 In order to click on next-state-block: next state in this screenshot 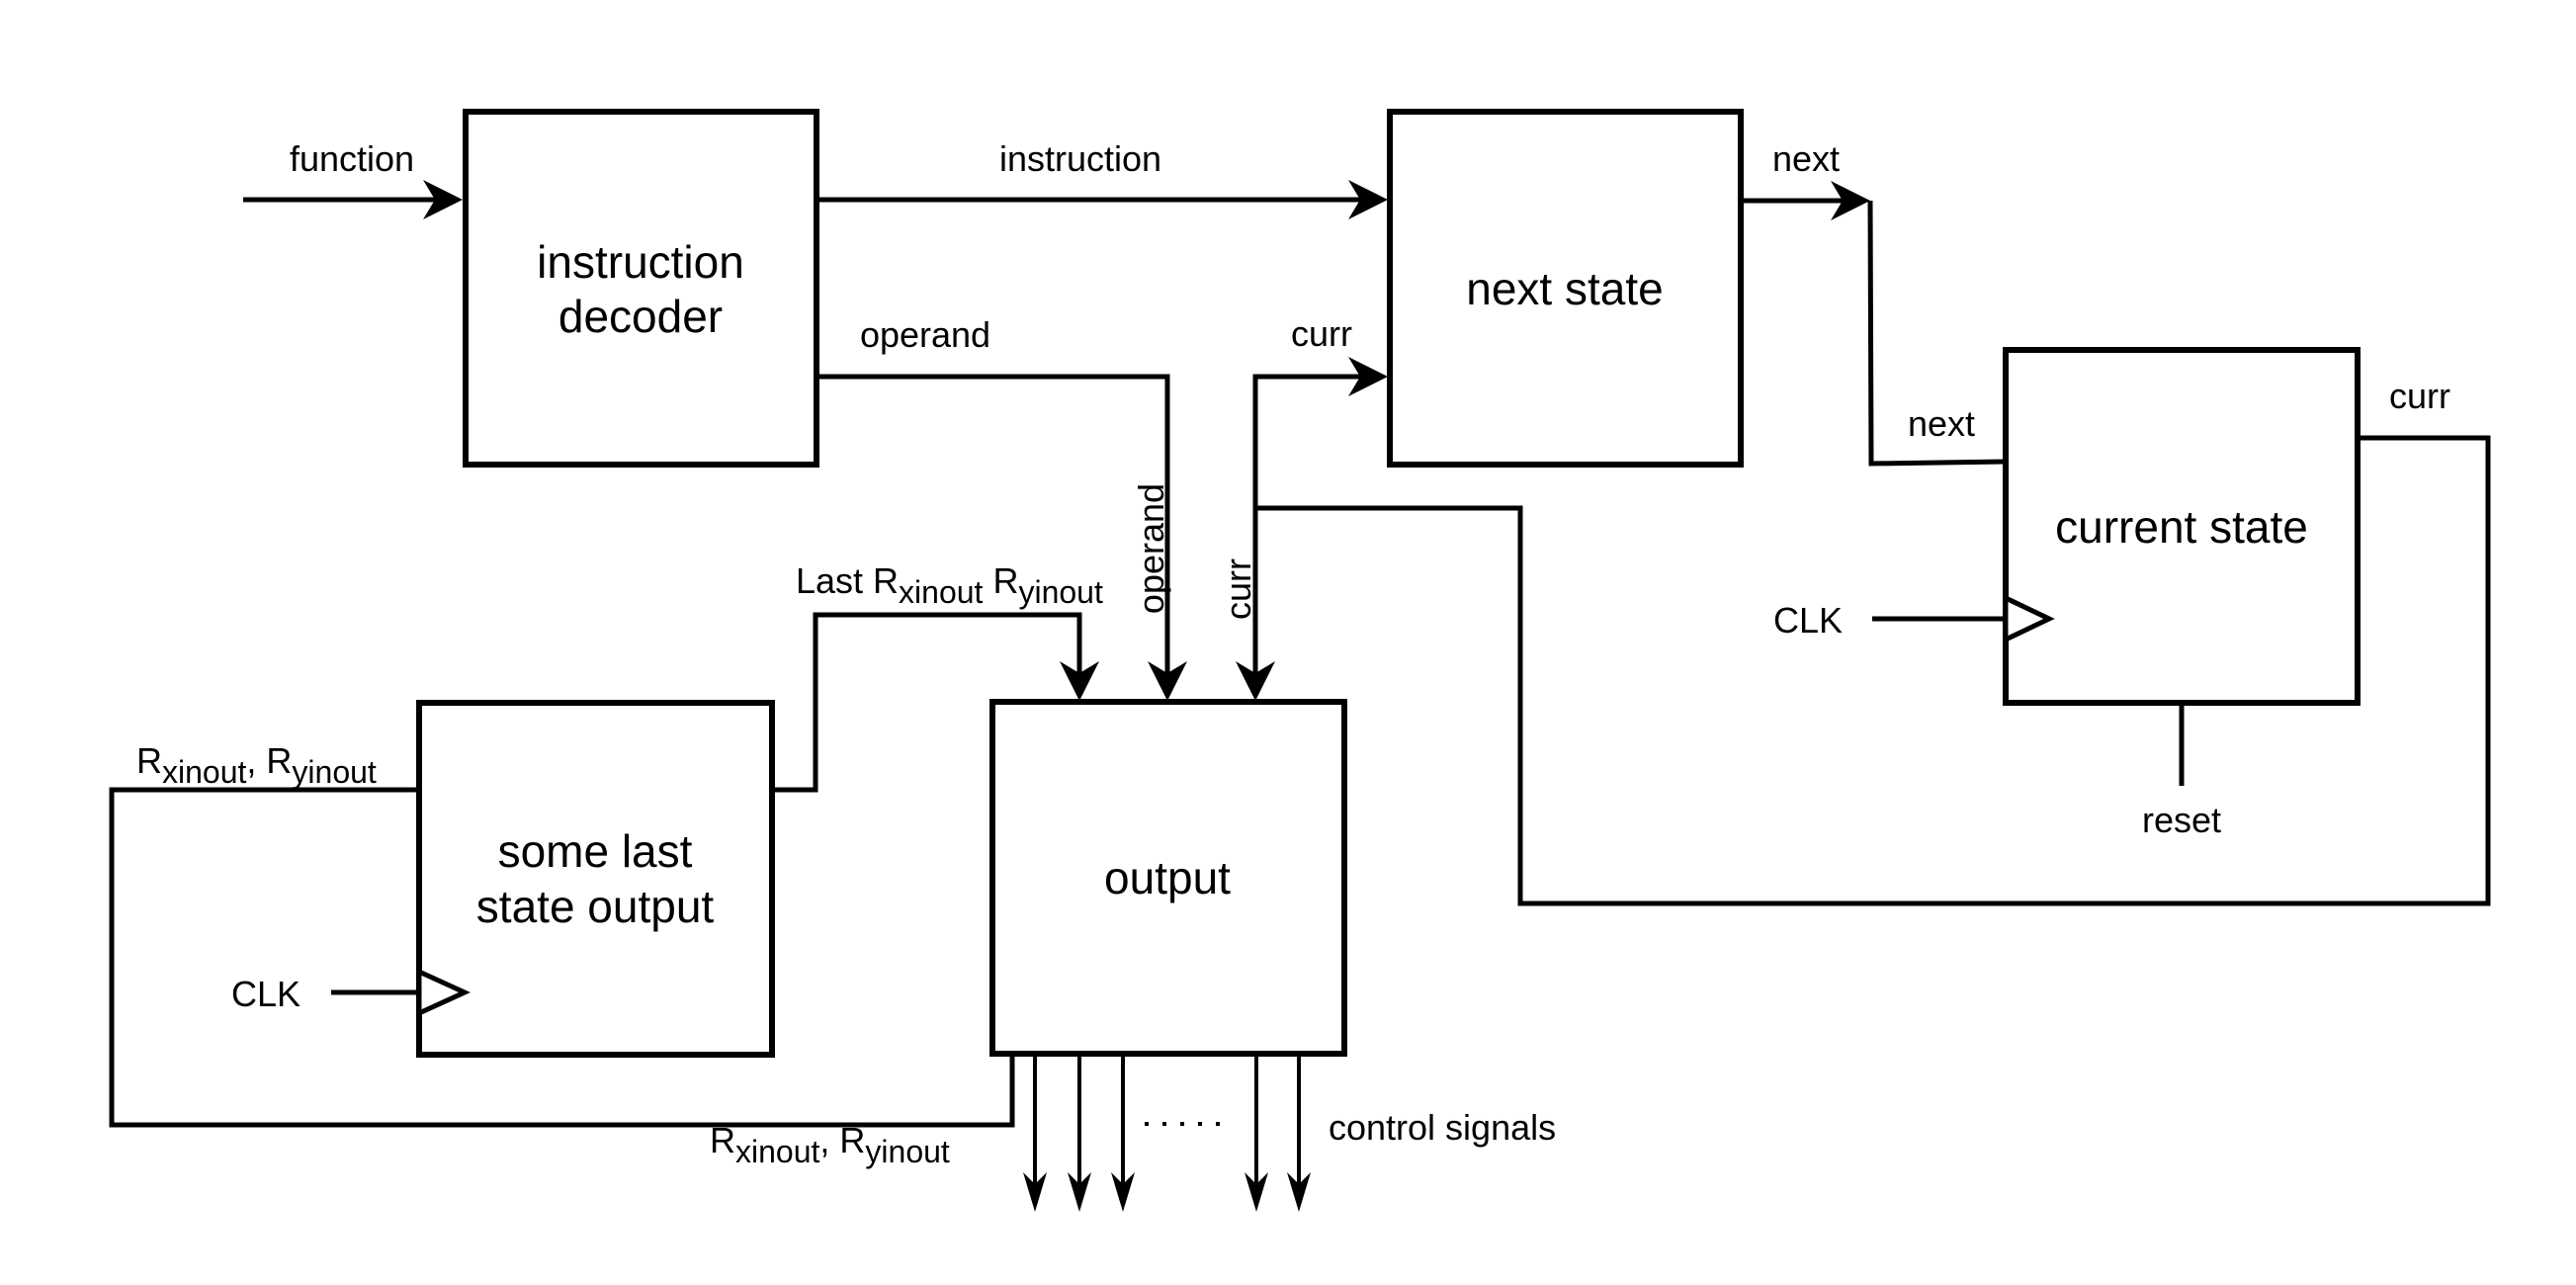, I will do `click(1565, 288)`.